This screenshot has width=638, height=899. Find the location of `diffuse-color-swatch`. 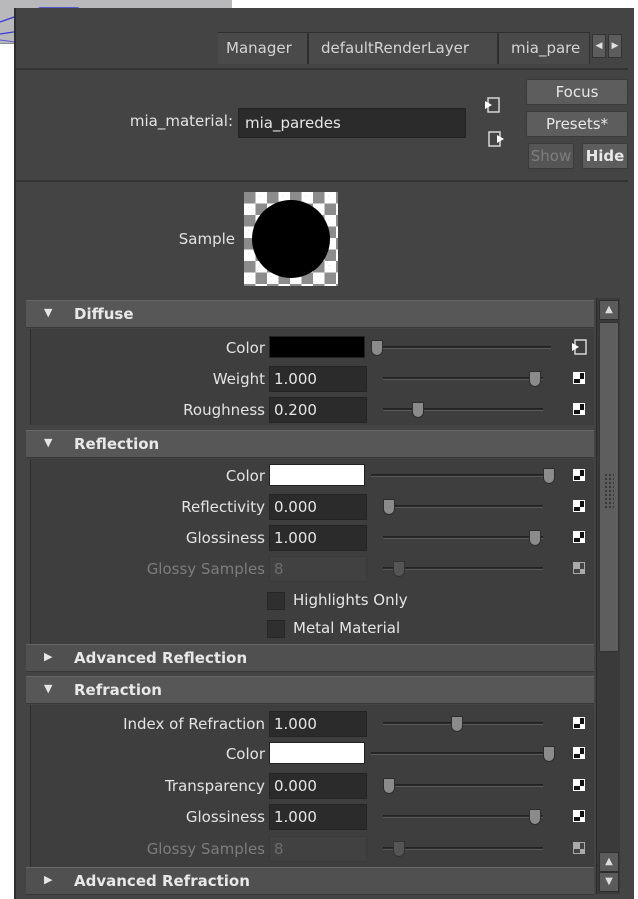

diffuse-color-swatch is located at coordinates (317, 347).